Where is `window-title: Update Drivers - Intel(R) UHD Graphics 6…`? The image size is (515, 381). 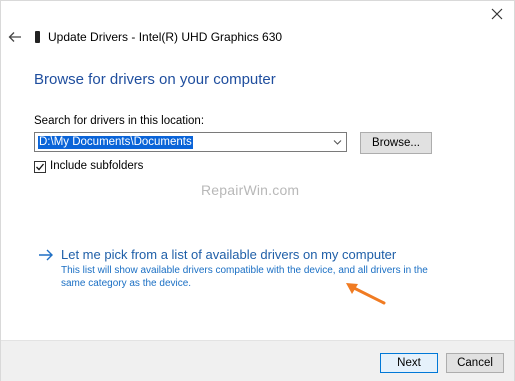
window-title: Update Drivers - Intel(R) UHD Graphics 6… is located at coordinates (165, 37).